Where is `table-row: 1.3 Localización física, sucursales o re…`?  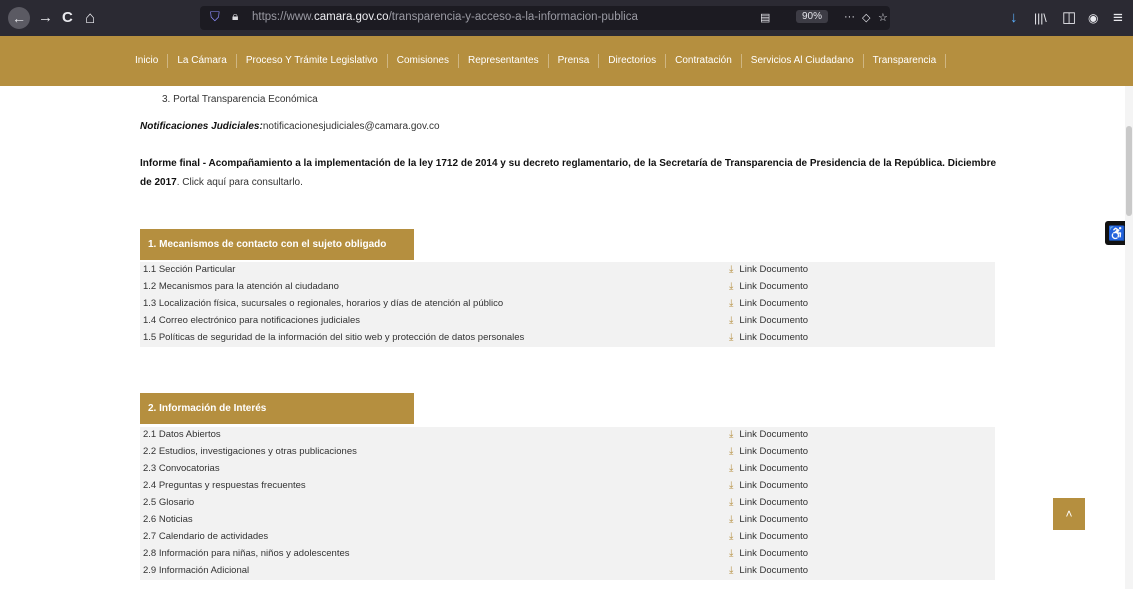 table-row: 1.3 Localización física, sucursales o re… is located at coordinates (567, 304).